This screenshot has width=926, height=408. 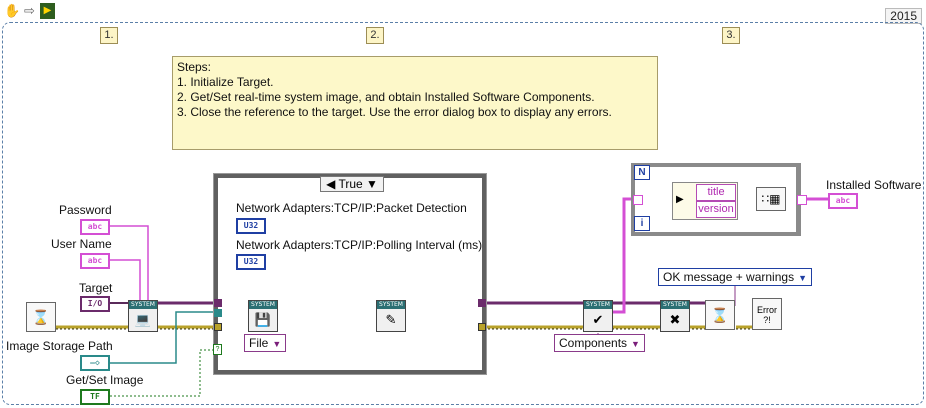 I want to click on user-name-label: User Name, so click(x=81, y=244).